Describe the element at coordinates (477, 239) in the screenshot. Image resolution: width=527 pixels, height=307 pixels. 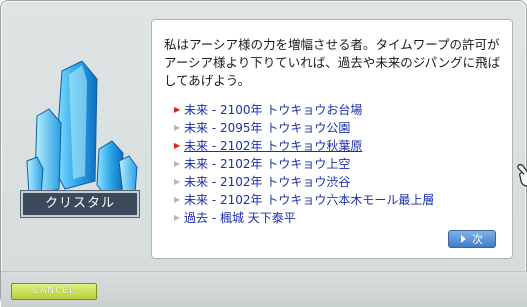
I see `next-button-label: 次` at that location.